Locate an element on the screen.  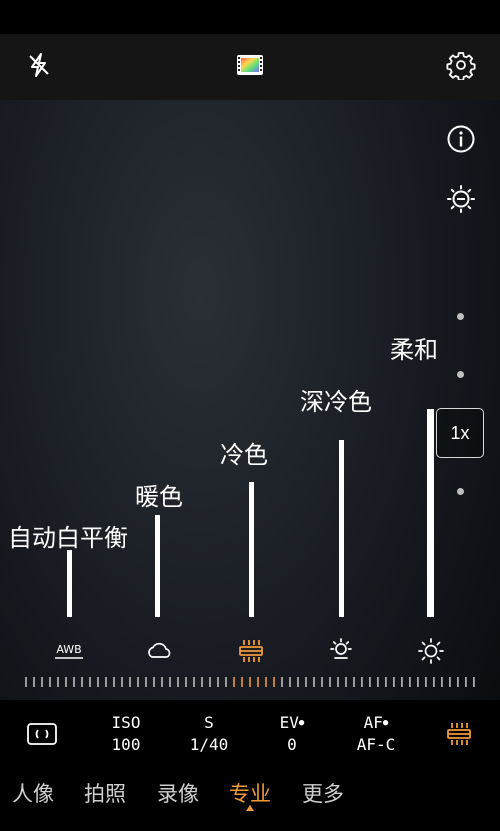
awb-icon: AWB is located at coordinates (69, 651).